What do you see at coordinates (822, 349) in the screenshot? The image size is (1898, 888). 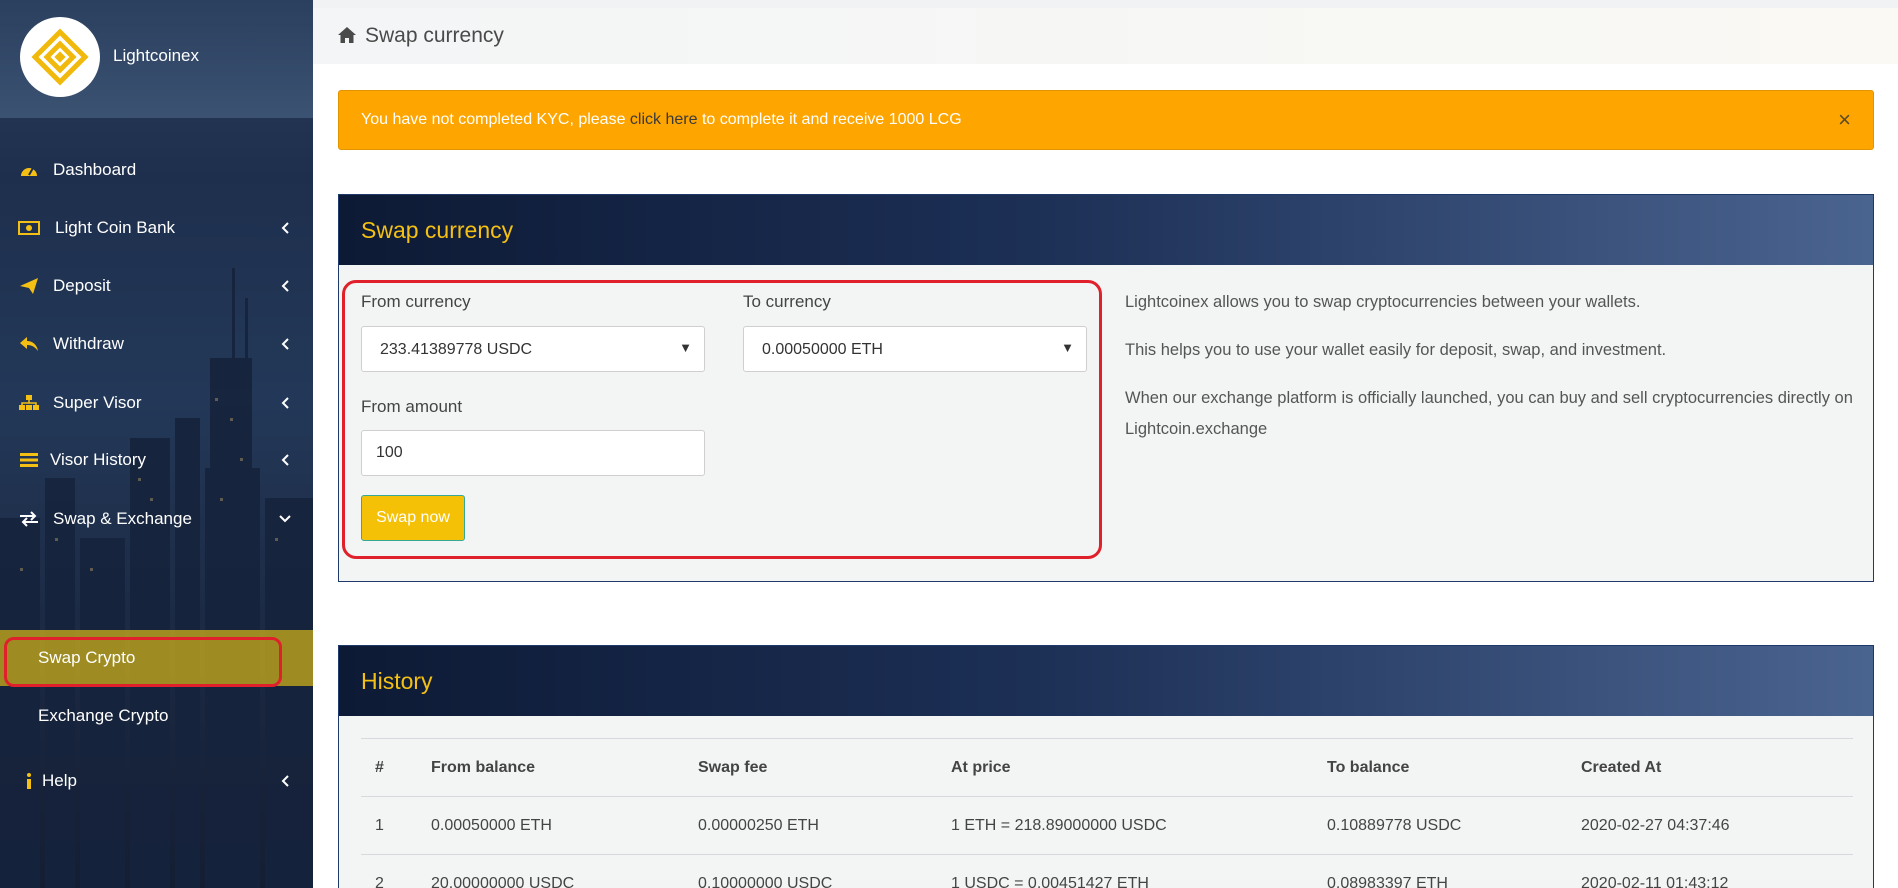 I see `to-currency-value: 0.00050000 ETH` at bounding box center [822, 349].